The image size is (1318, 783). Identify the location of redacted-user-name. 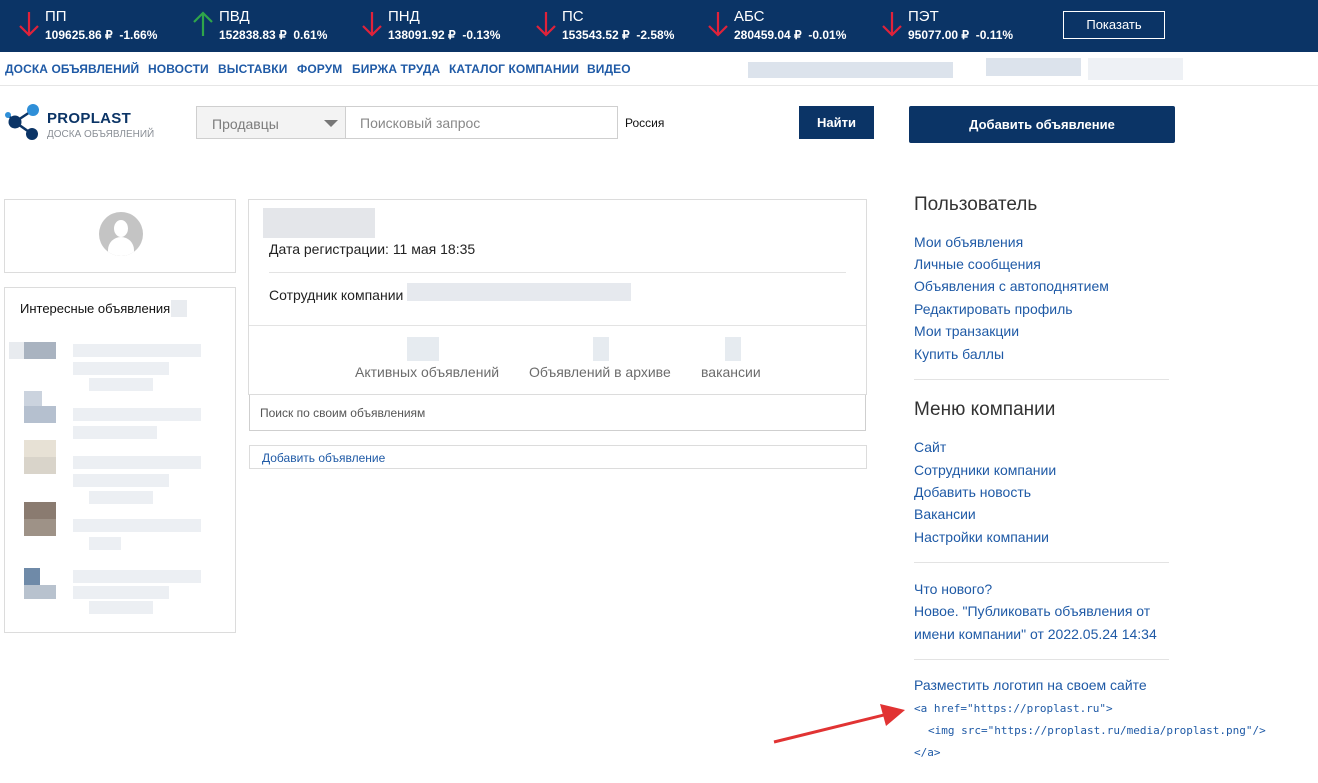
(1033, 67).